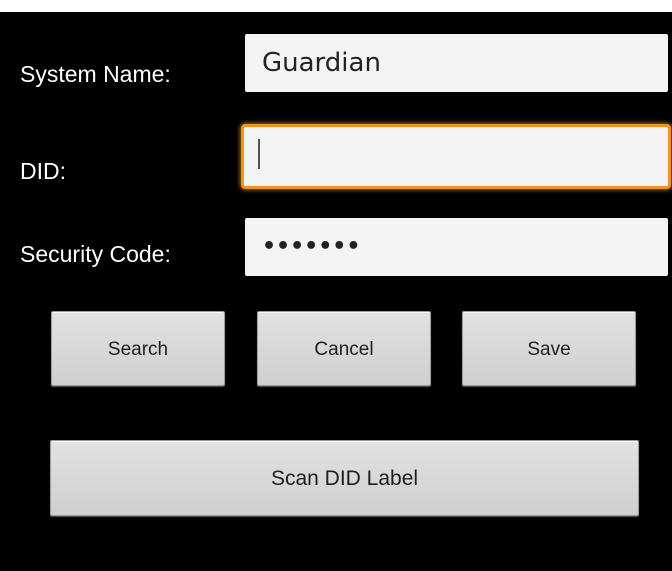 This screenshot has height=571, width=672. What do you see at coordinates (311, 246) in the screenshot?
I see `security-code-masked-value: •••••••` at bounding box center [311, 246].